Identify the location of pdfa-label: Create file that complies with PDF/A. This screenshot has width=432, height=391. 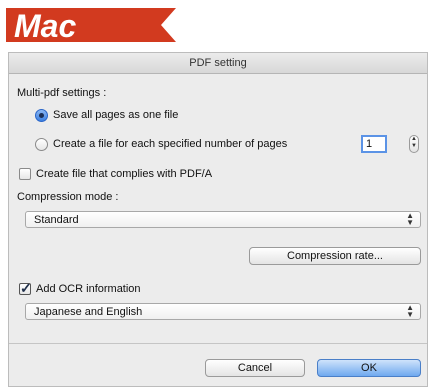
(124, 174).